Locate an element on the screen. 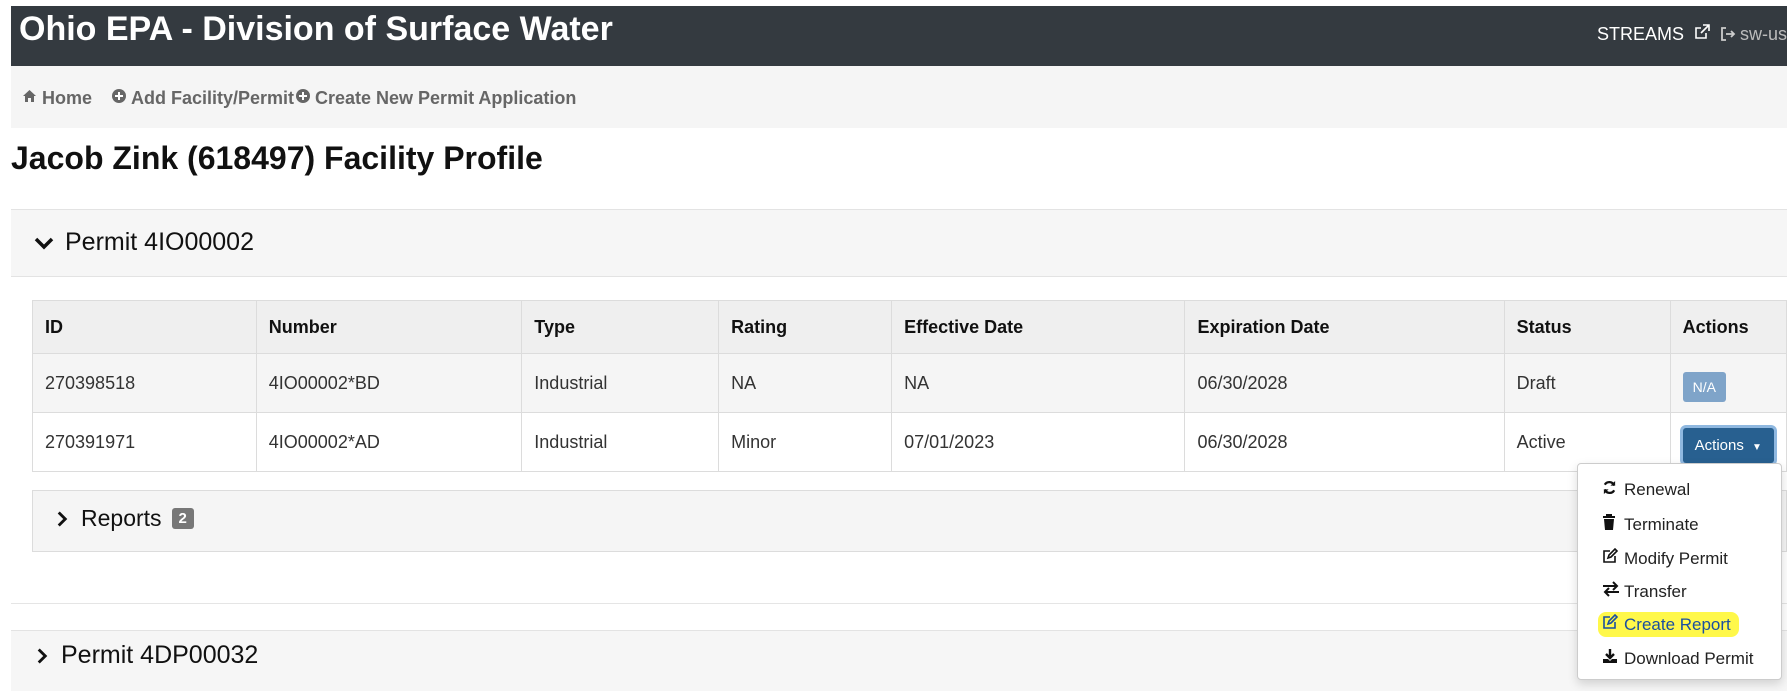 This screenshot has height=691, width=1787. menu-item-label: Terminate is located at coordinates (1661, 524).